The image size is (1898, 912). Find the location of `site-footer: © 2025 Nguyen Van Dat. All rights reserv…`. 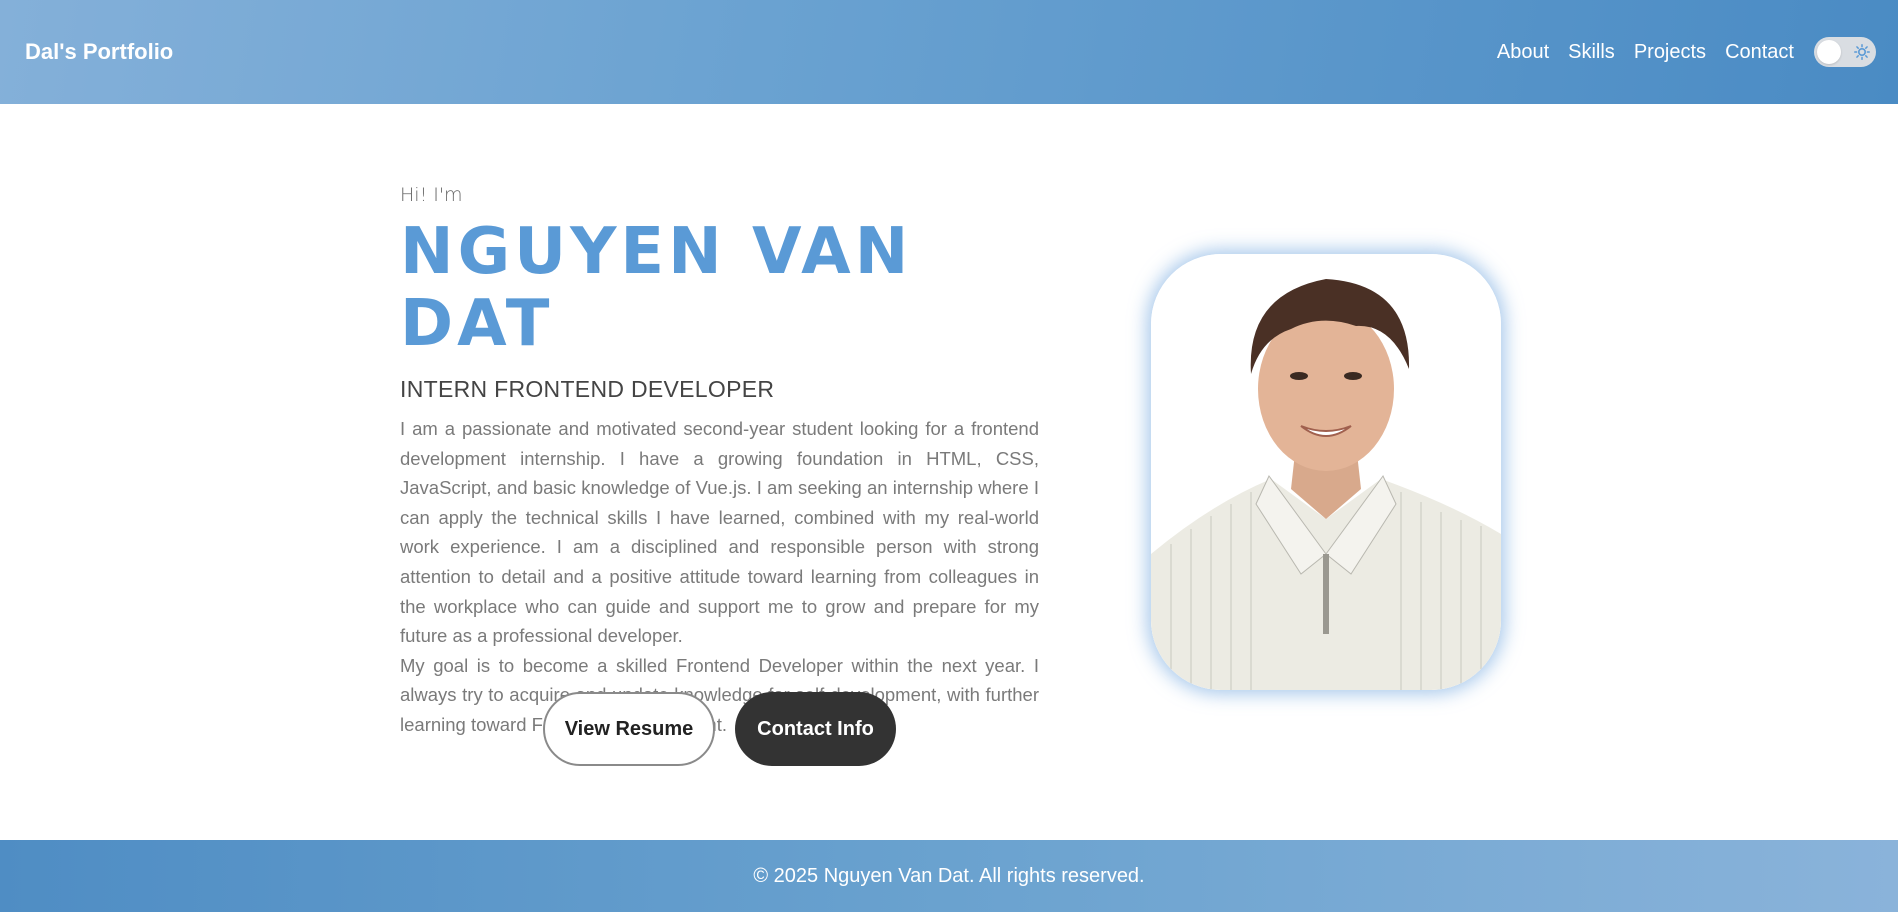

site-footer: © 2025 Nguyen Van Dat. All rights reserv… is located at coordinates (949, 876).